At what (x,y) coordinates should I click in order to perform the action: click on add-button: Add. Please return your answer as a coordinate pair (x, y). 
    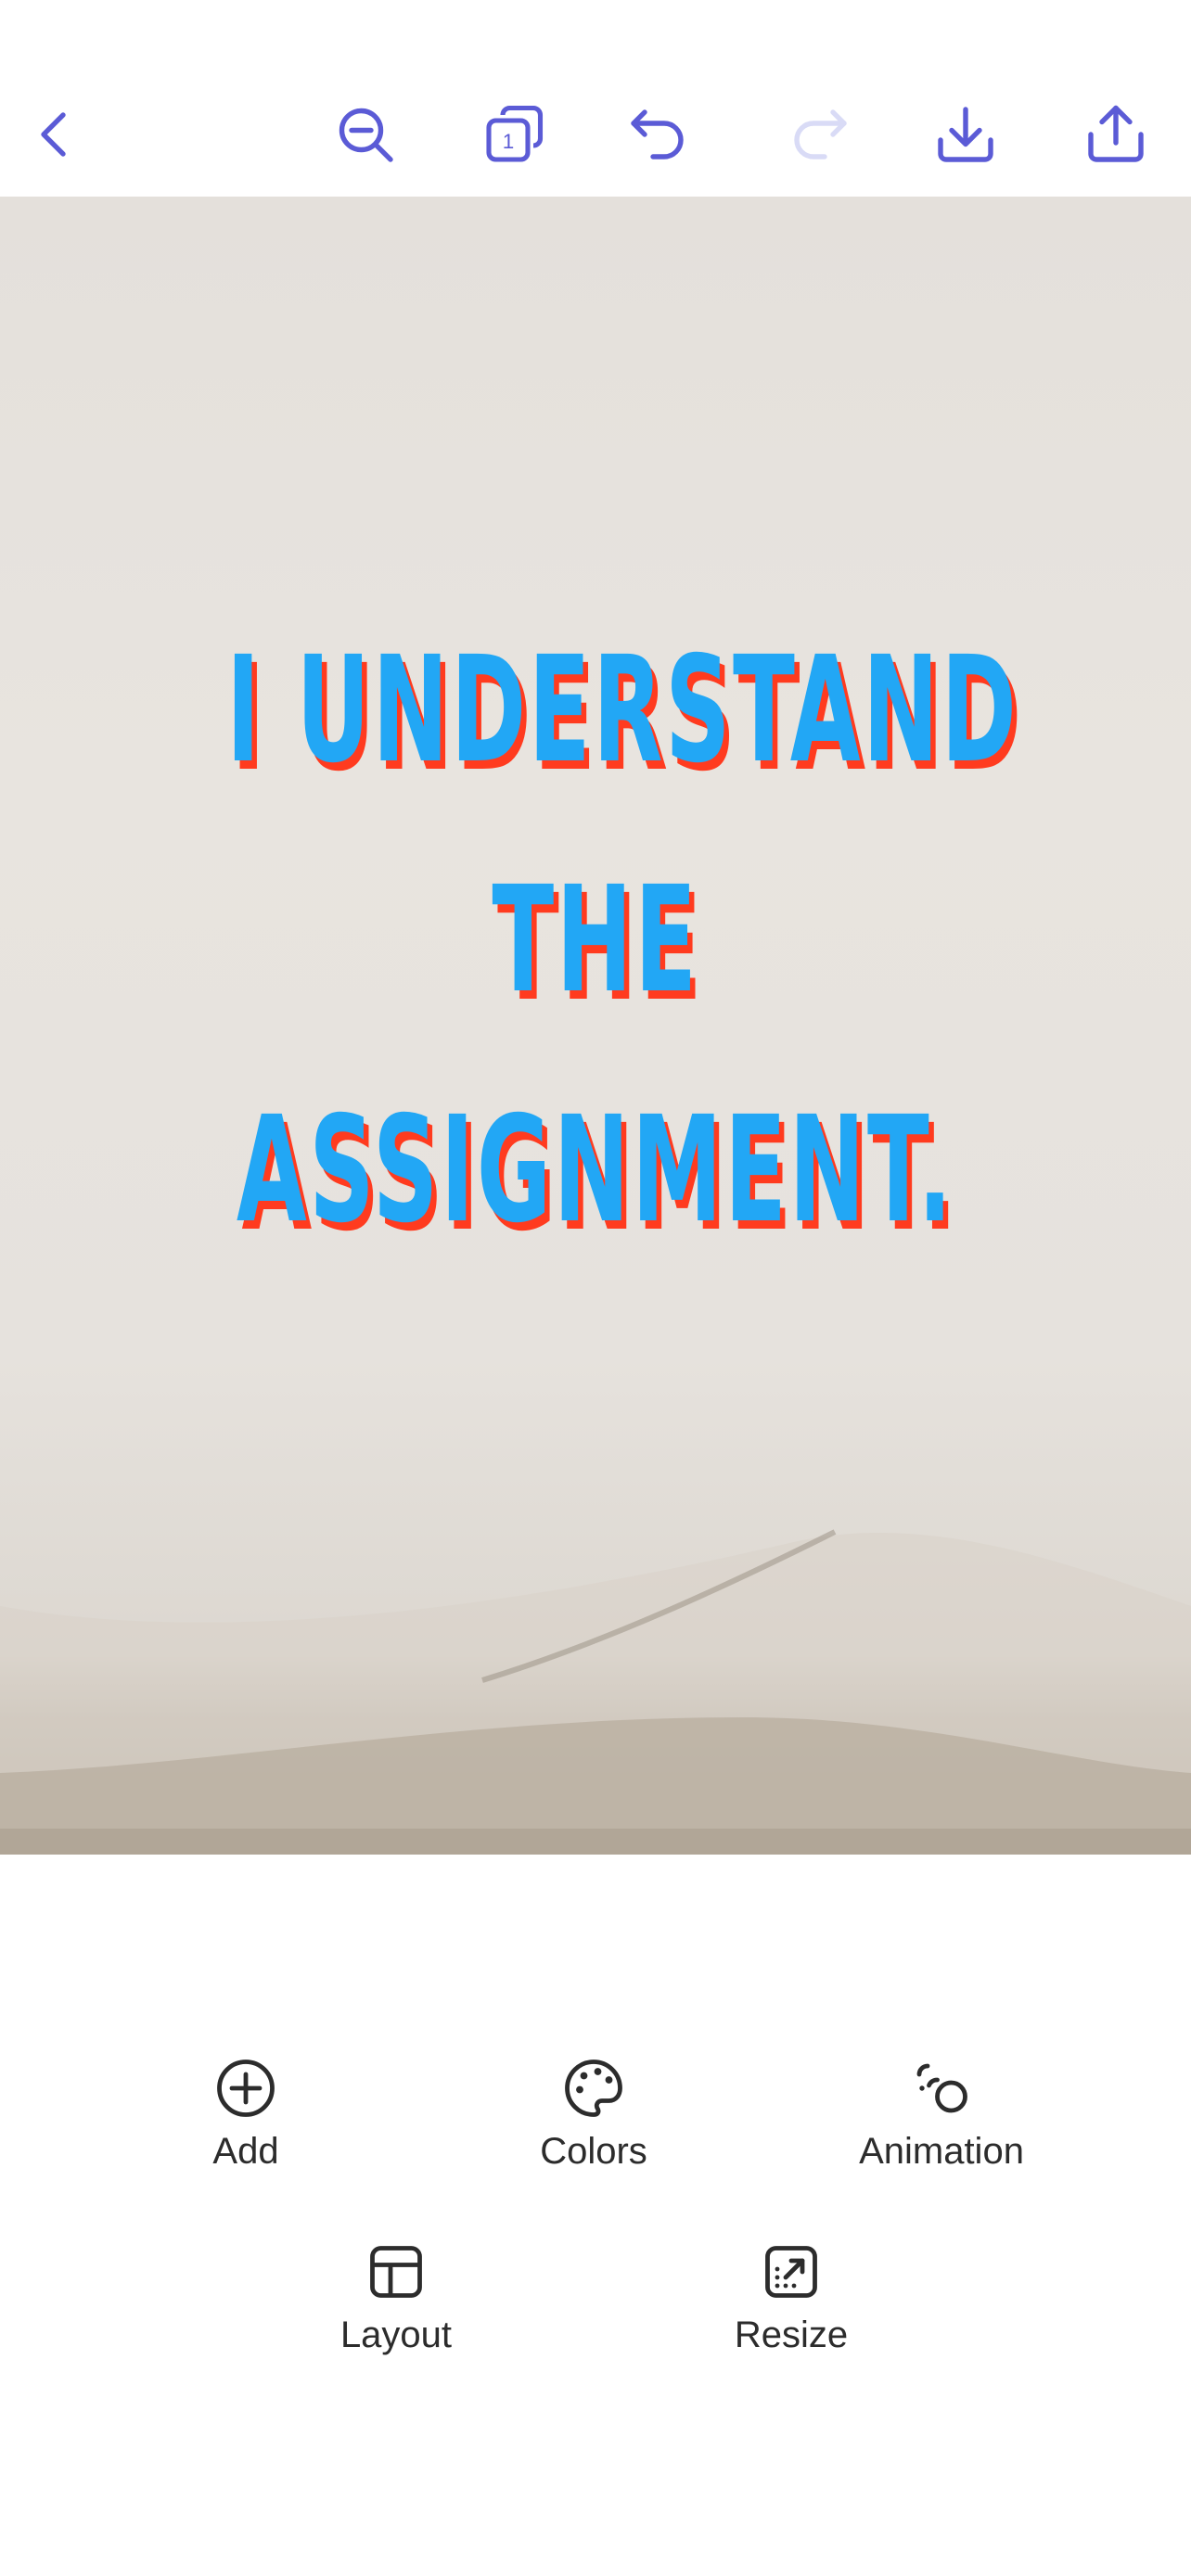
    Looking at the image, I should click on (246, 2129).